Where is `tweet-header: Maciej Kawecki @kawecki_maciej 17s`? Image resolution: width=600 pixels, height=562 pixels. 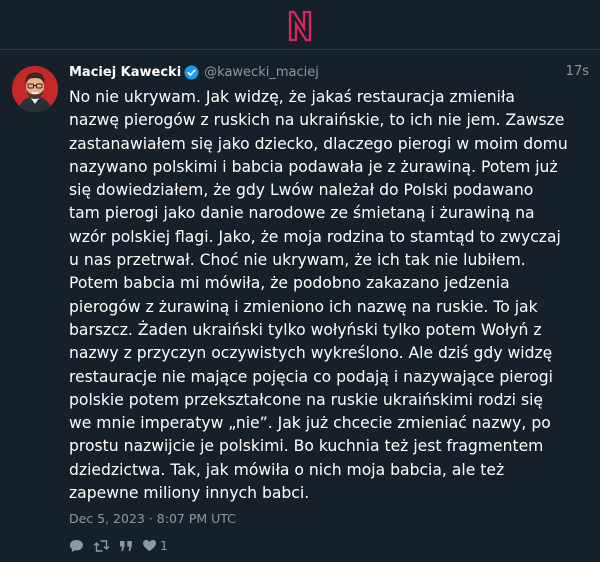
tweet-header: Maciej Kawecki @kawecki_maciej 17s is located at coordinates (331, 72).